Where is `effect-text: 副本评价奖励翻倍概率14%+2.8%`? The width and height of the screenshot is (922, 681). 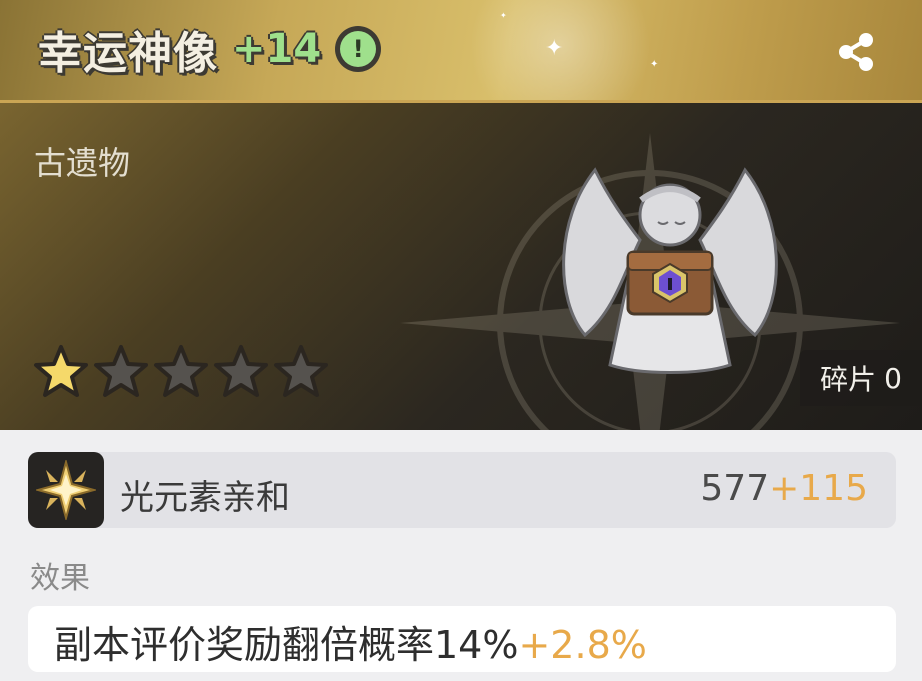 effect-text: 副本评价奖励翻倍概率14%+2.8% is located at coordinates (350, 641).